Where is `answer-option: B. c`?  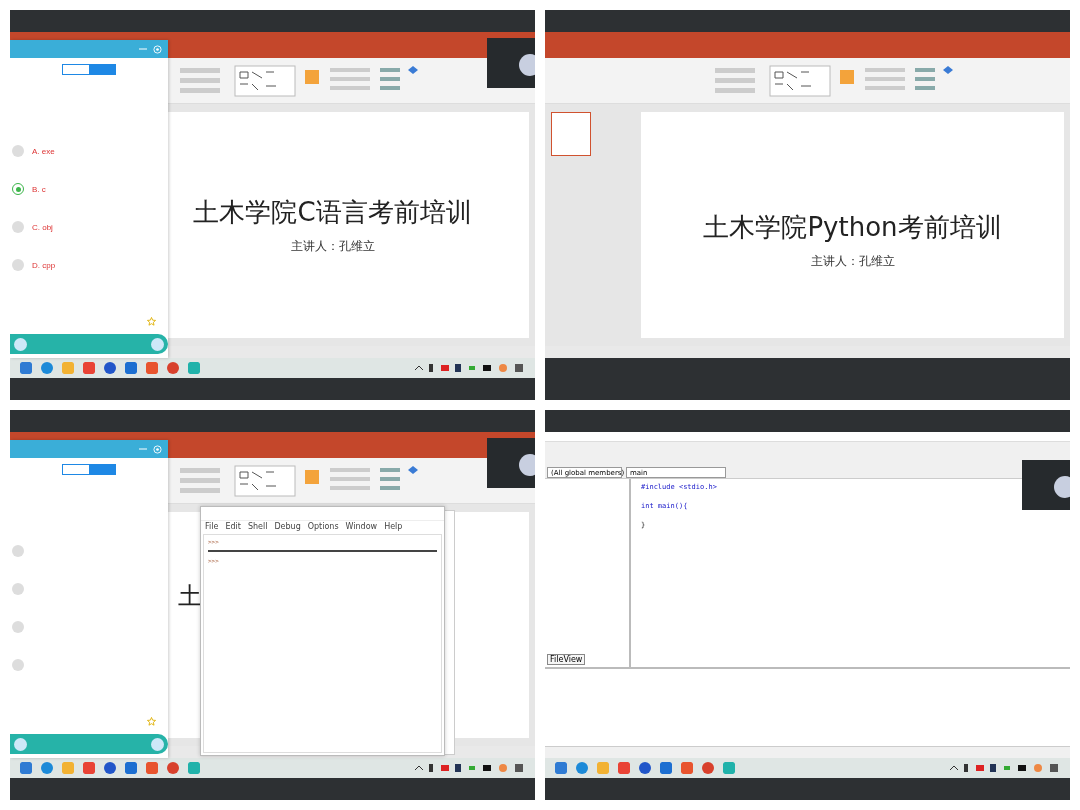 answer-option: B. c is located at coordinates (88, 189).